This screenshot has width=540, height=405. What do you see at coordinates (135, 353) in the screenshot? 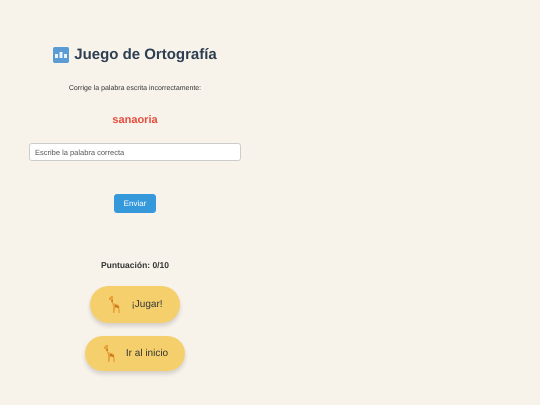
I see `action-button: Ir al inicio` at bounding box center [135, 353].